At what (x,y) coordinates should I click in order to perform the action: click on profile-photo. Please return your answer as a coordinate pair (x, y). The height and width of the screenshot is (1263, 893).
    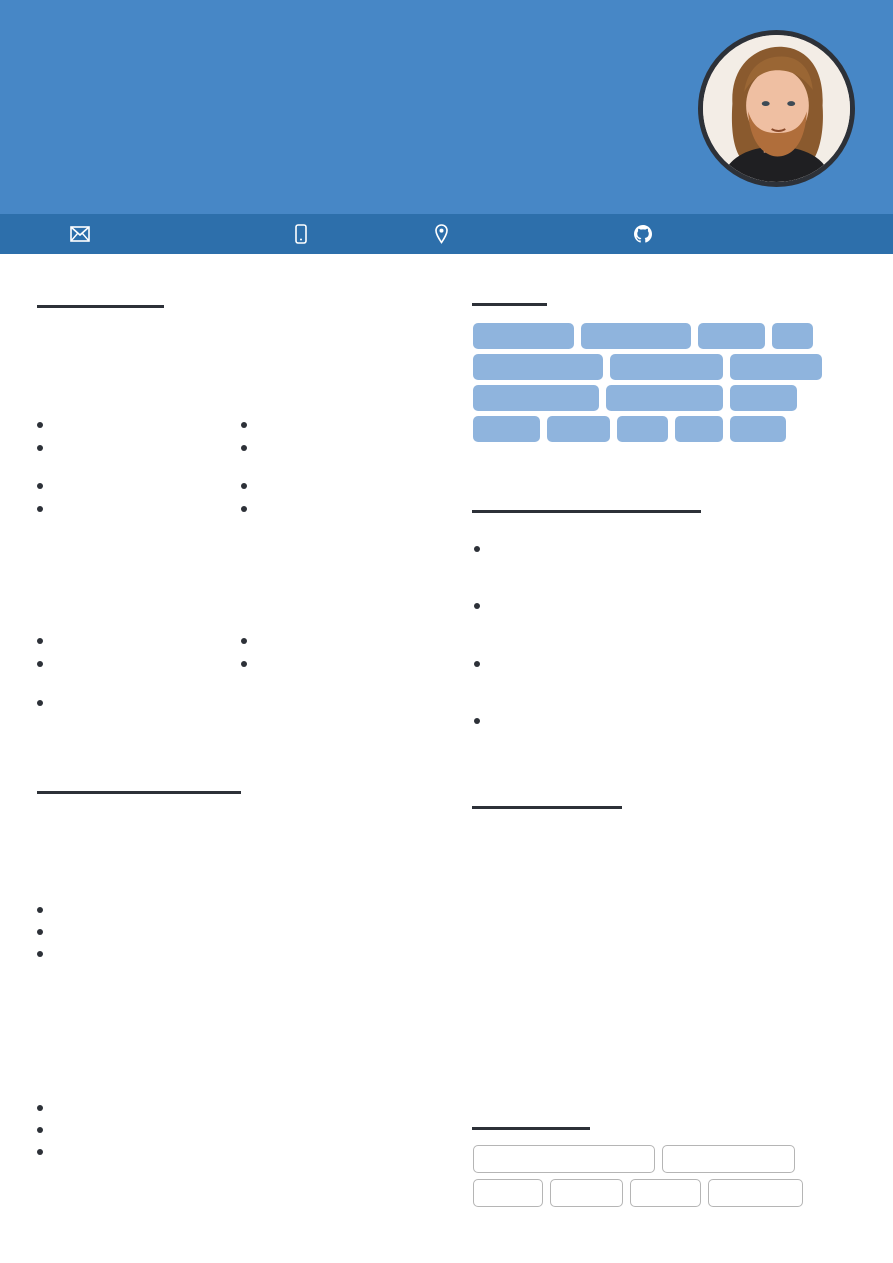
    Looking at the image, I should click on (776, 108).